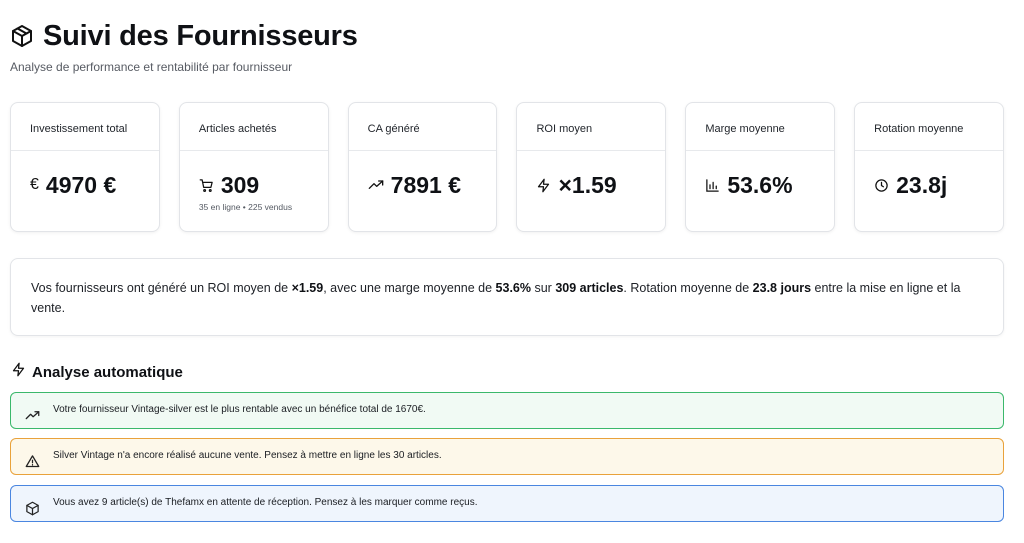  What do you see at coordinates (760, 167) in the screenshot?
I see `kpi-card-margin: Marge moyenne 53.6%` at bounding box center [760, 167].